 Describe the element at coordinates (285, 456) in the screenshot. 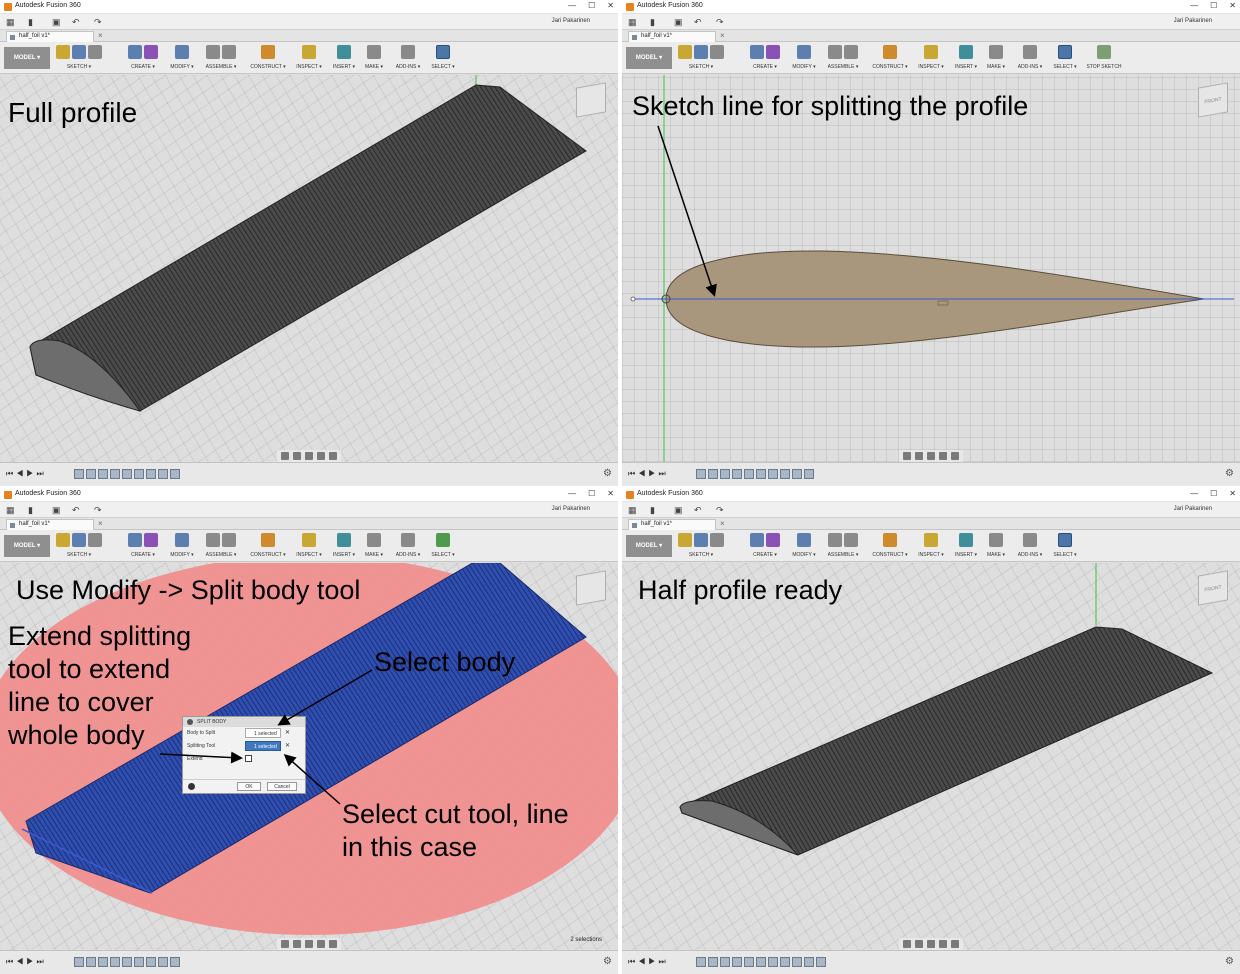

I see `orbit-icon` at that location.